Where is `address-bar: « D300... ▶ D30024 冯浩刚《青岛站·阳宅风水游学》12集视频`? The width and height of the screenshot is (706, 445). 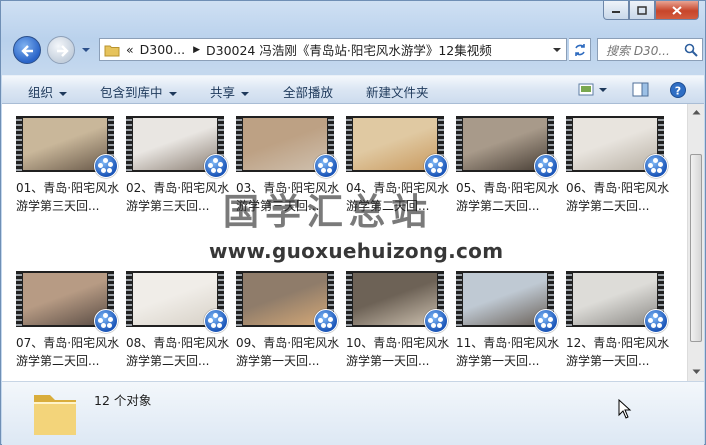 address-bar: « D300... ▶ D30024 冯浩刚《青岛站·阳宅风水游学》12集视频 is located at coordinates (333, 49).